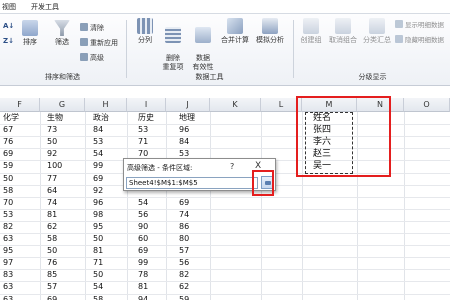 Image resolution: width=450 pixels, height=300 pixels. Describe the element at coordinates (419, 40) in the screenshot. I see `hide-detail-button: 隐藏明细数据` at that location.